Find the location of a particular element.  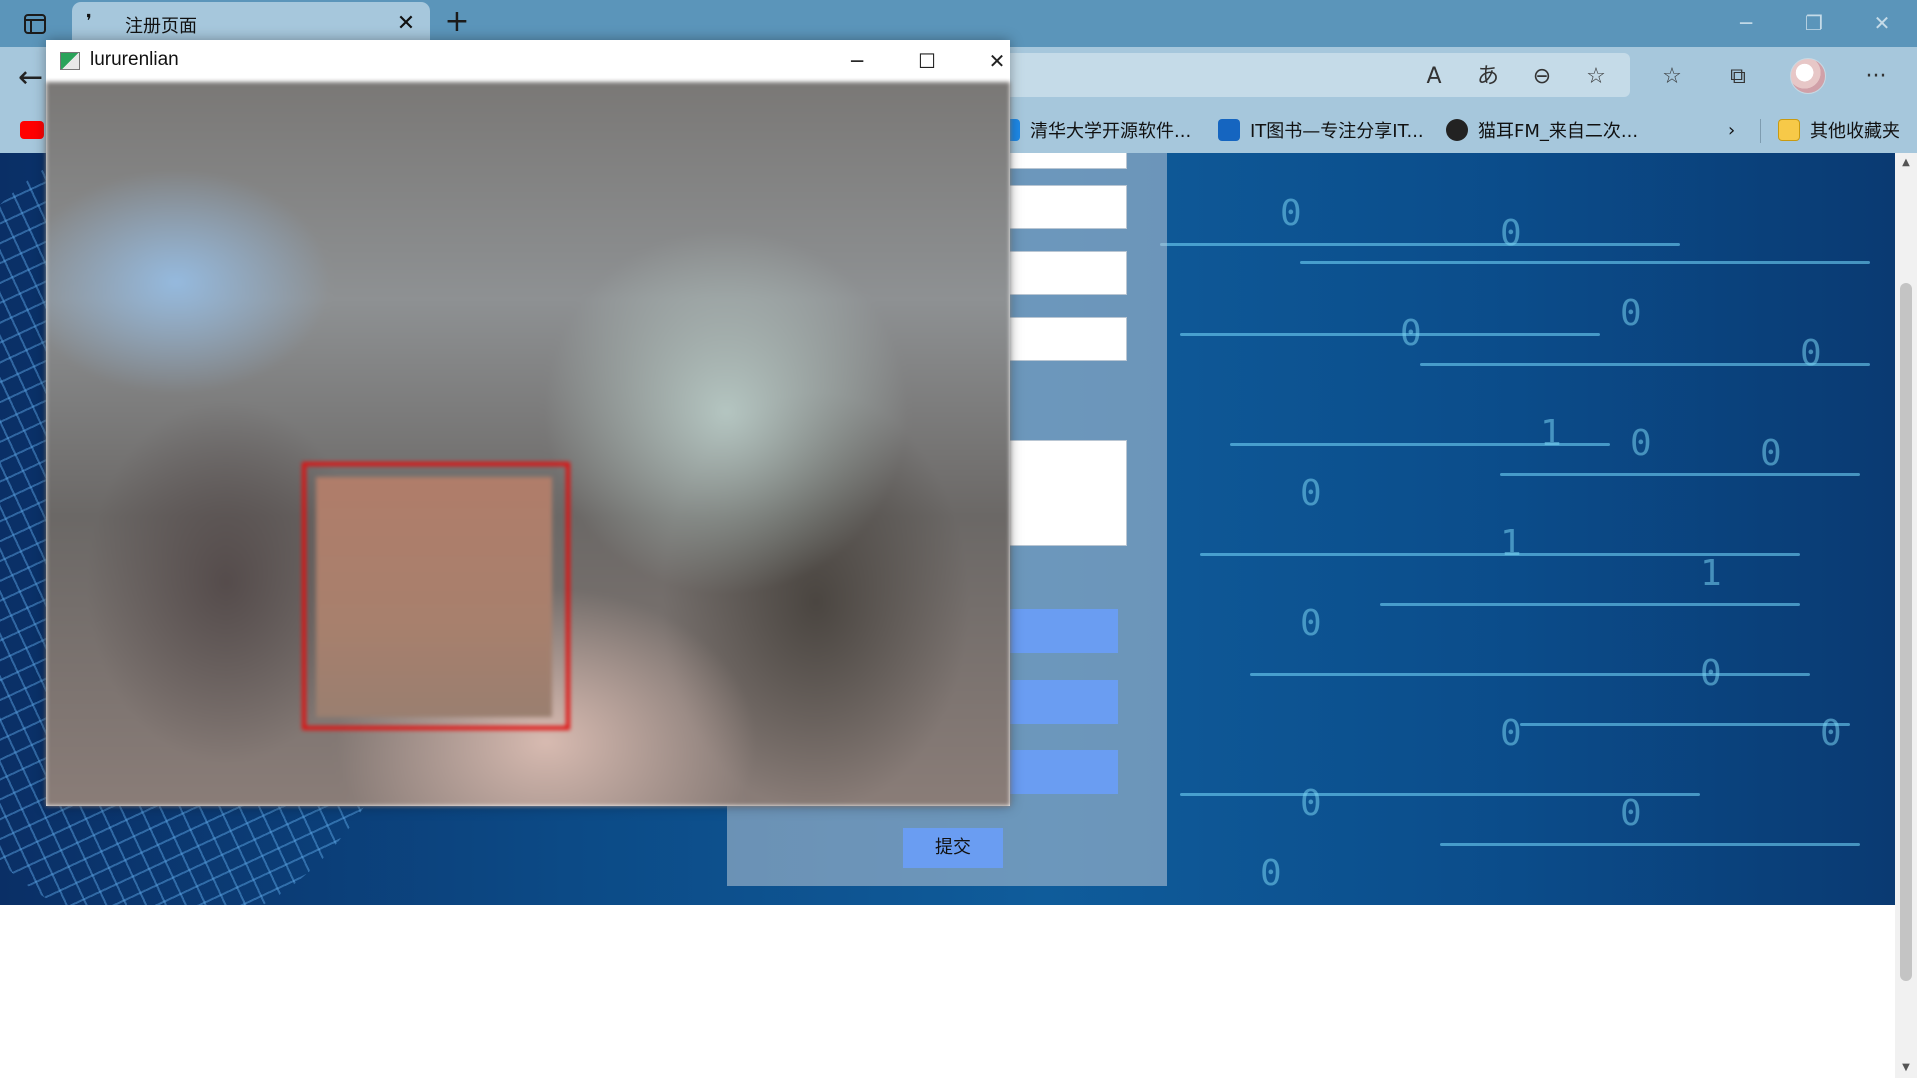

favorite-item-other: 其他收藏夹 is located at coordinates (1839, 130).